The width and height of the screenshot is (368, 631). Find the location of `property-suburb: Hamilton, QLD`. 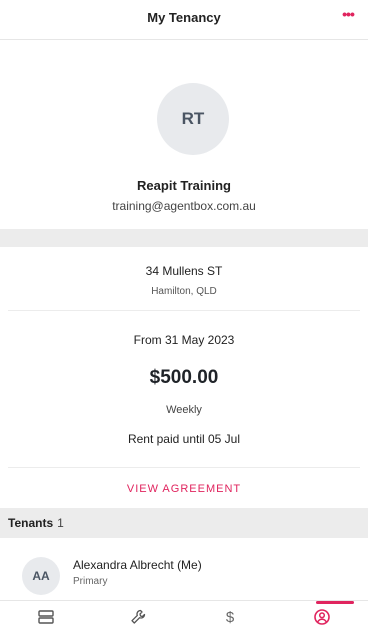

property-suburb: Hamilton, QLD is located at coordinates (184, 291).